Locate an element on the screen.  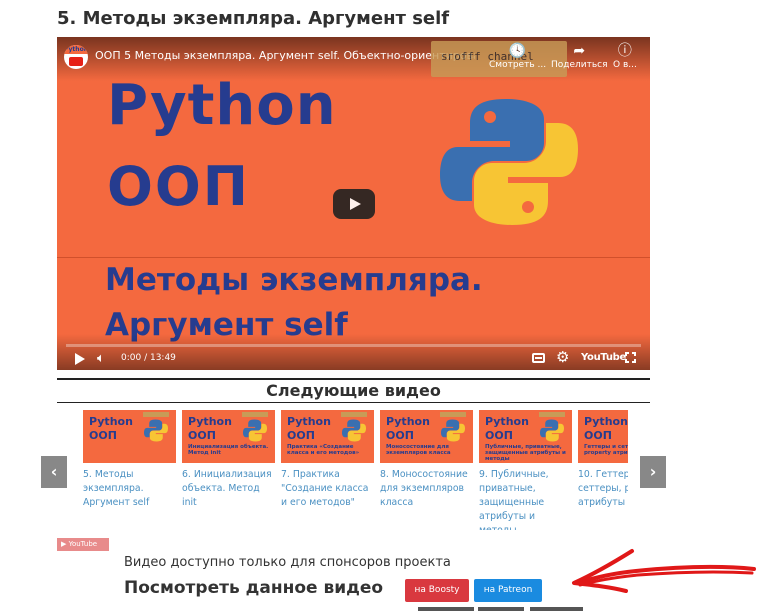
chevron-left-icon: ‹ is located at coordinates (54, 471).